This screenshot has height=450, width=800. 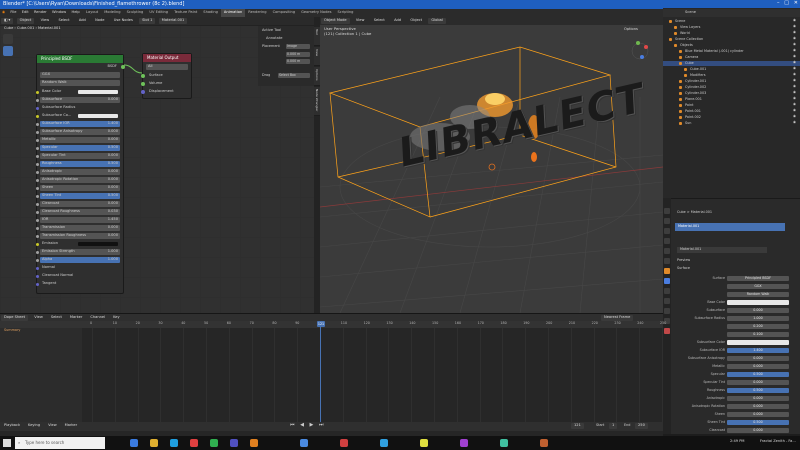 I want to click on material-selector: Material.001, so click(x=173, y=21).